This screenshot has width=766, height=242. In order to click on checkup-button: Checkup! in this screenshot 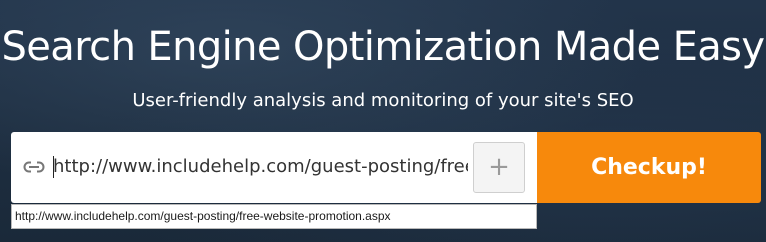, I will do `click(649, 167)`.